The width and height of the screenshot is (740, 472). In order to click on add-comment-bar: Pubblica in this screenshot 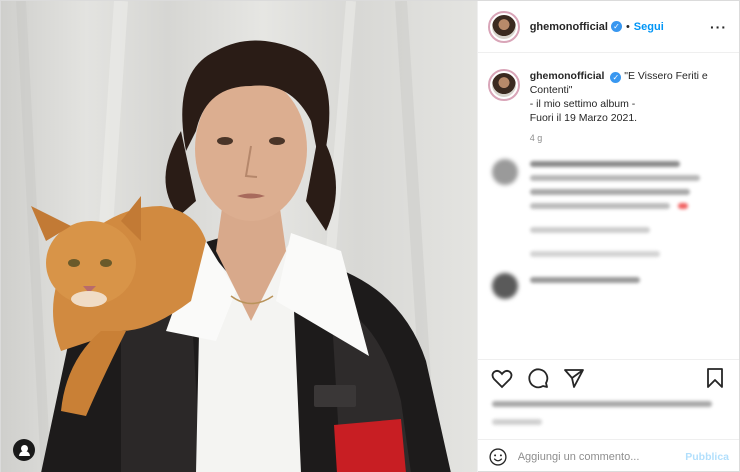, I will do `click(608, 455)`.